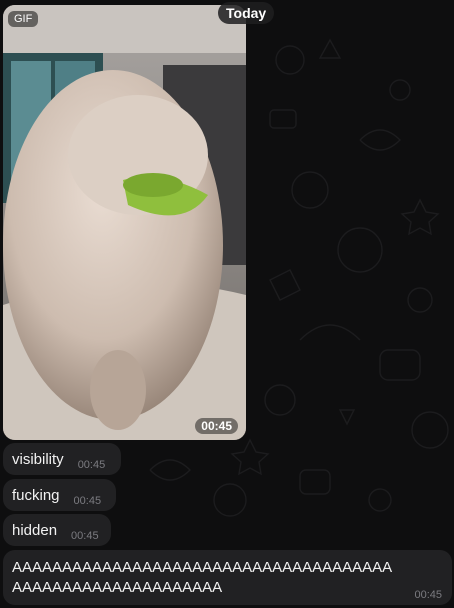  What do you see at coordinates (202, 567) in the screenshot?
I see `message-text-line: AAAAAAAAAAAAAAAAAAAAAAAAAAAAAAAAAAAAAA` at bounding box center [202, 567].